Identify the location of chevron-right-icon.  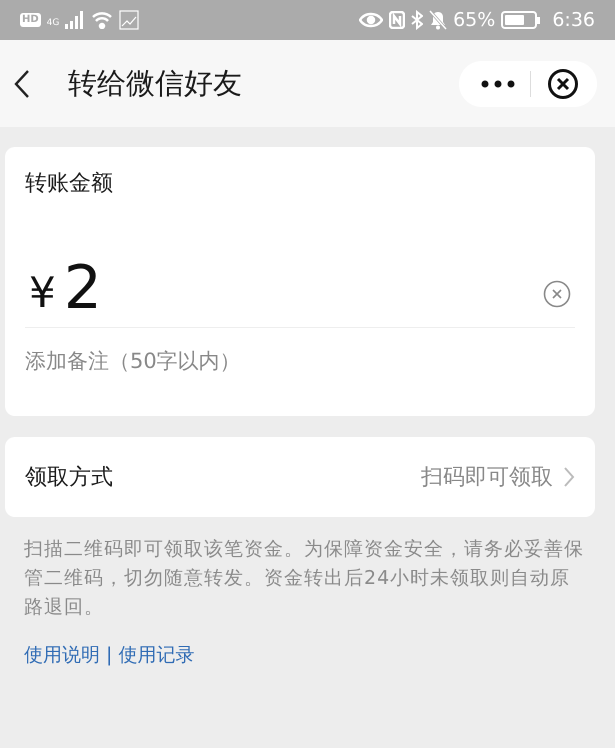
(569, 477).